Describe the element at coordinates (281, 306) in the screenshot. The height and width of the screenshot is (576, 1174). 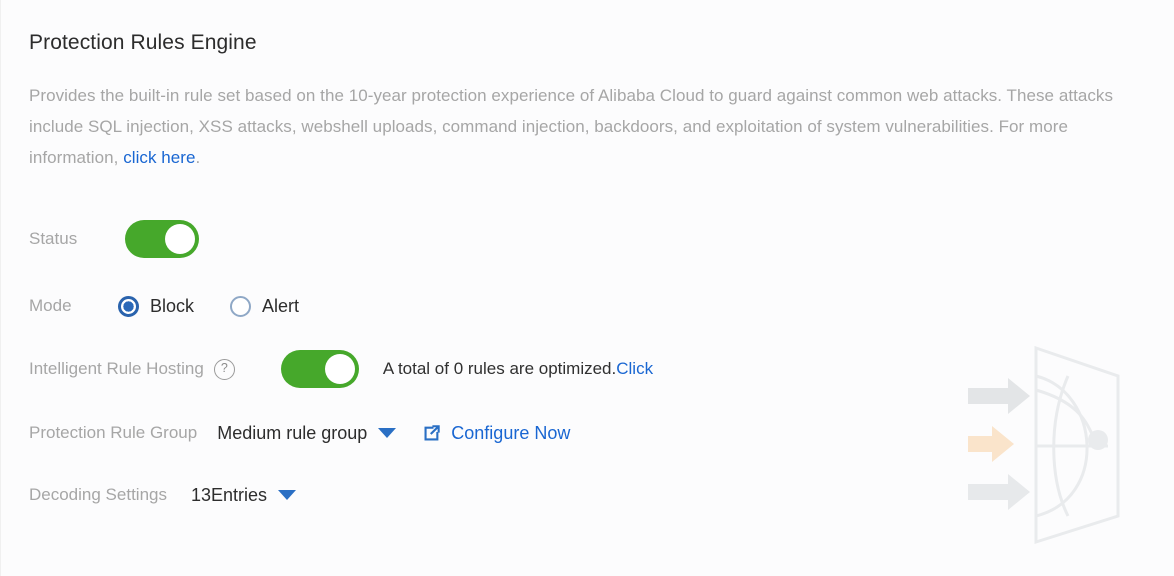
I see `radio-label-alert: Alert` at that location.